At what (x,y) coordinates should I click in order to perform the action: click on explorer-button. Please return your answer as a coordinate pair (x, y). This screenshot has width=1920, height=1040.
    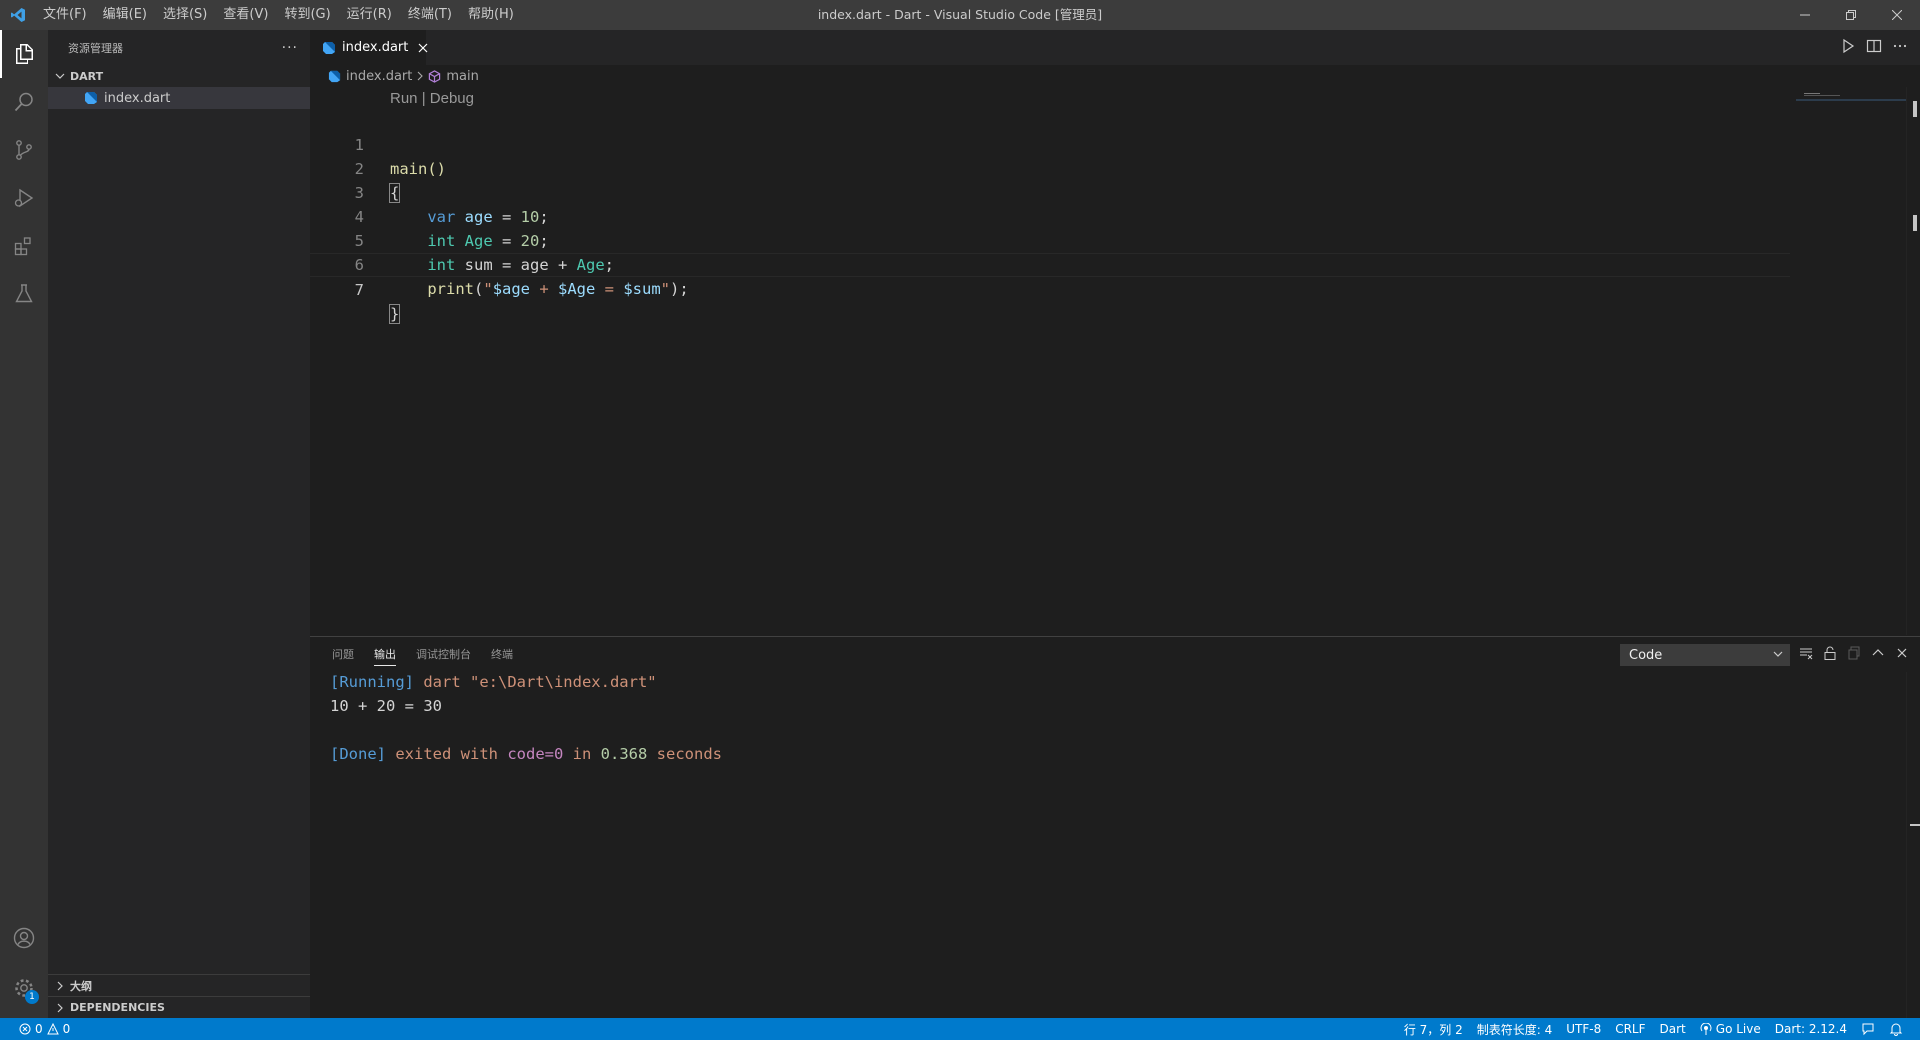
    Looking at the image, I should click on (24, 54).